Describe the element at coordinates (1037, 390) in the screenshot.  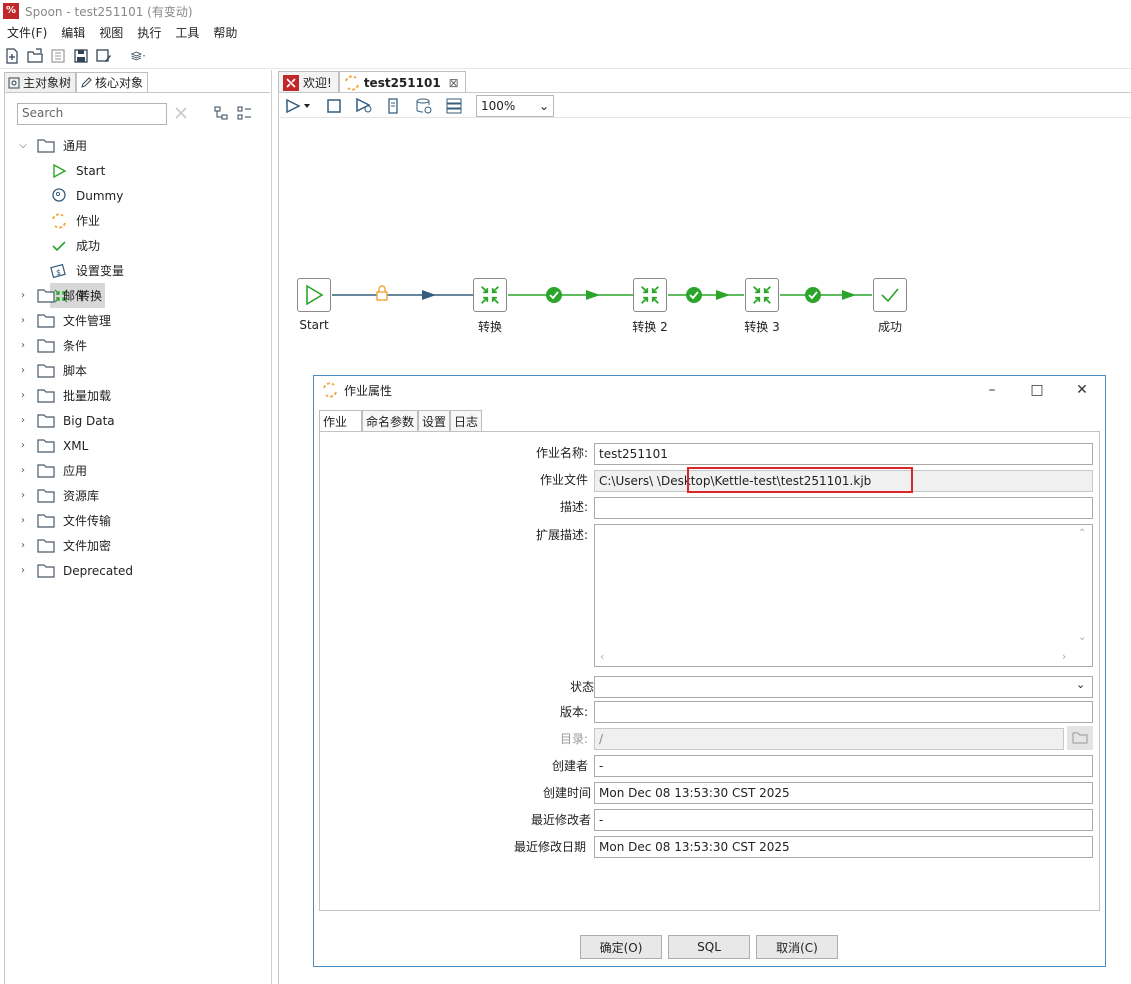
I see `maximize-icon: □` at that location.